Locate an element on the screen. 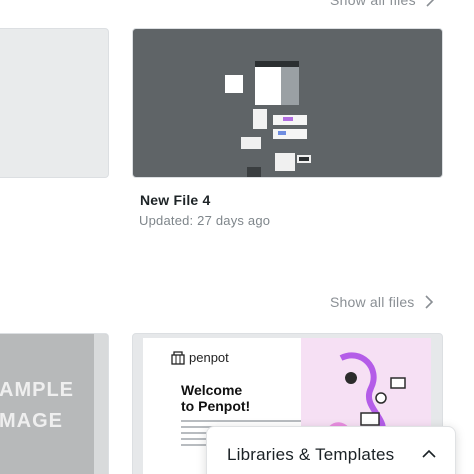  libraries-templates-panel: Libraries & Templates is located at coordinates (331, 450).